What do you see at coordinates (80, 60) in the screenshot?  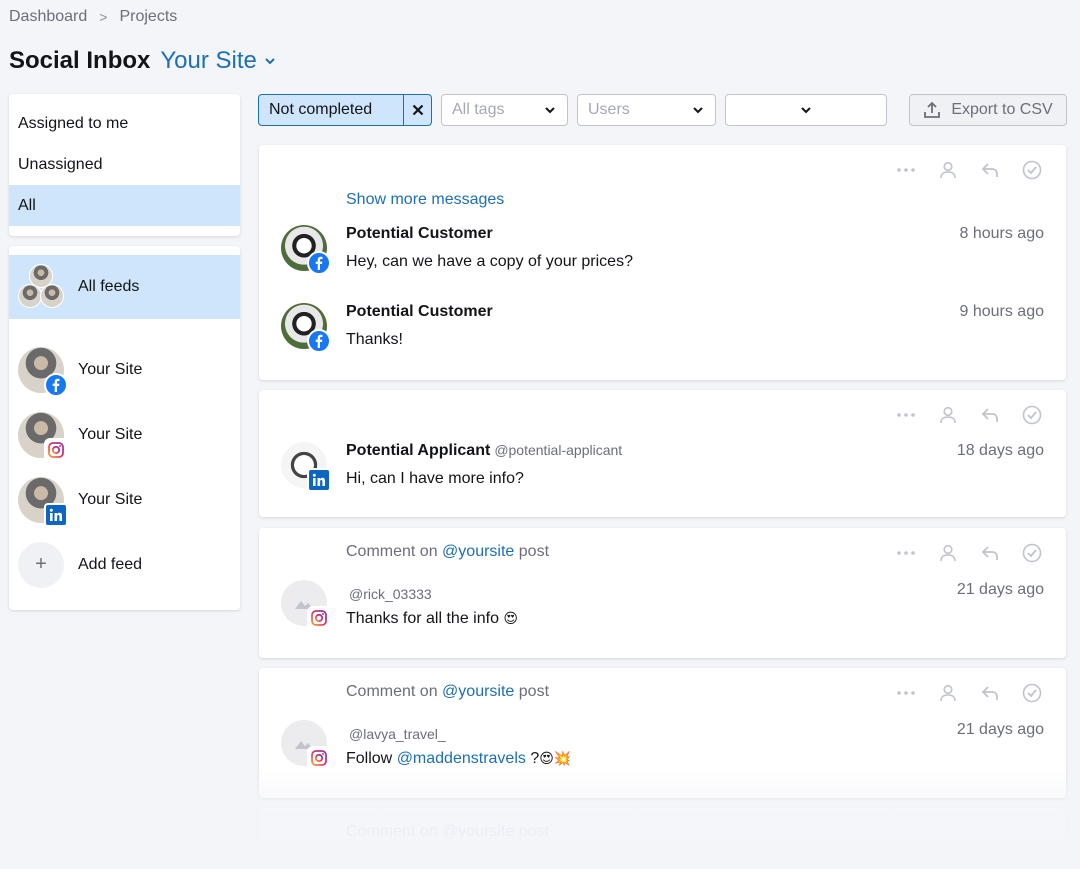 I see `page-title: Social Inbox` at bounding box center [80, 60].